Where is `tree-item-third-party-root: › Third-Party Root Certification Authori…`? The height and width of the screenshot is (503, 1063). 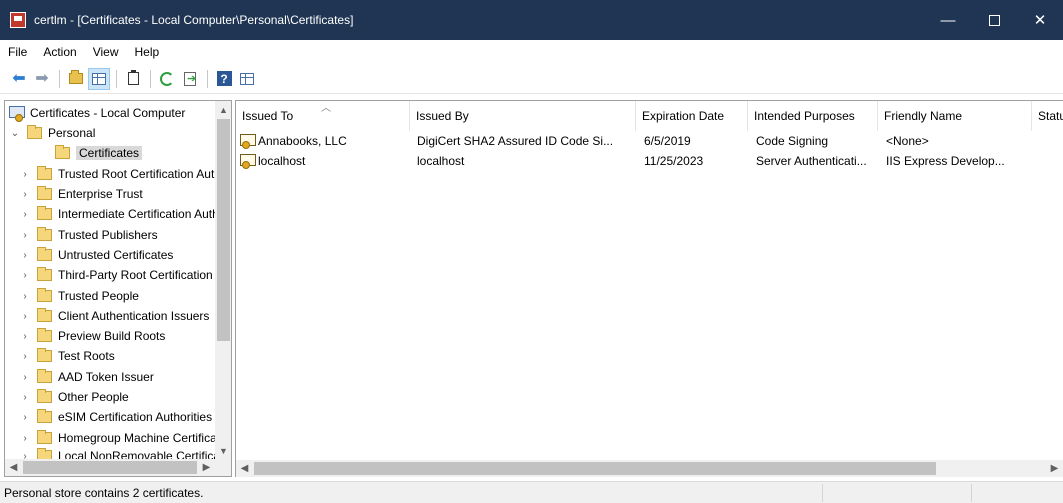
tree-item-third-party-root: › Third-Party Root Certification Authori… is located at coordinates (117, 275).